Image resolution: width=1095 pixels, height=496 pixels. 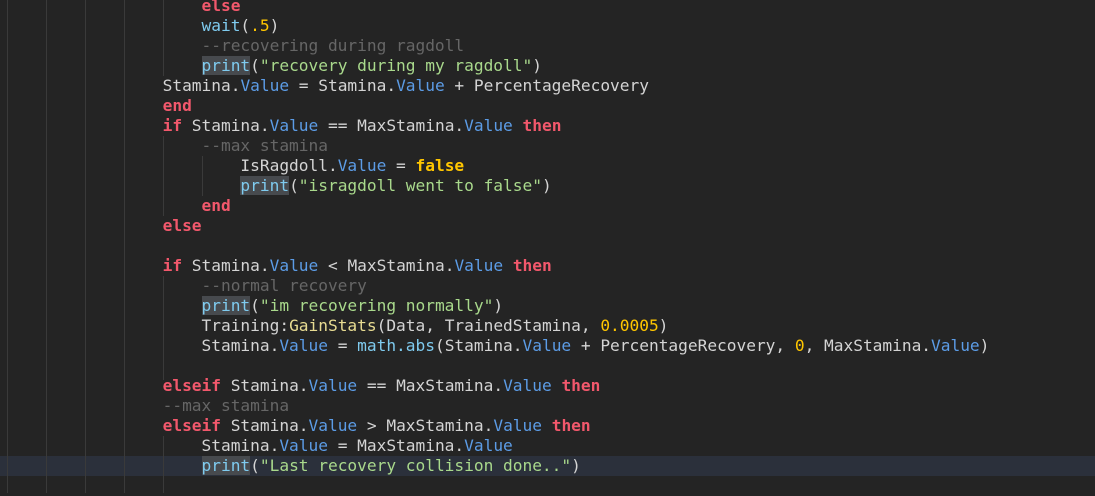 What do you see at coordinates (547, 46) in the screenshot?
I see `code-line: --recovering during ragdoll` at bounding box center [547, 46].